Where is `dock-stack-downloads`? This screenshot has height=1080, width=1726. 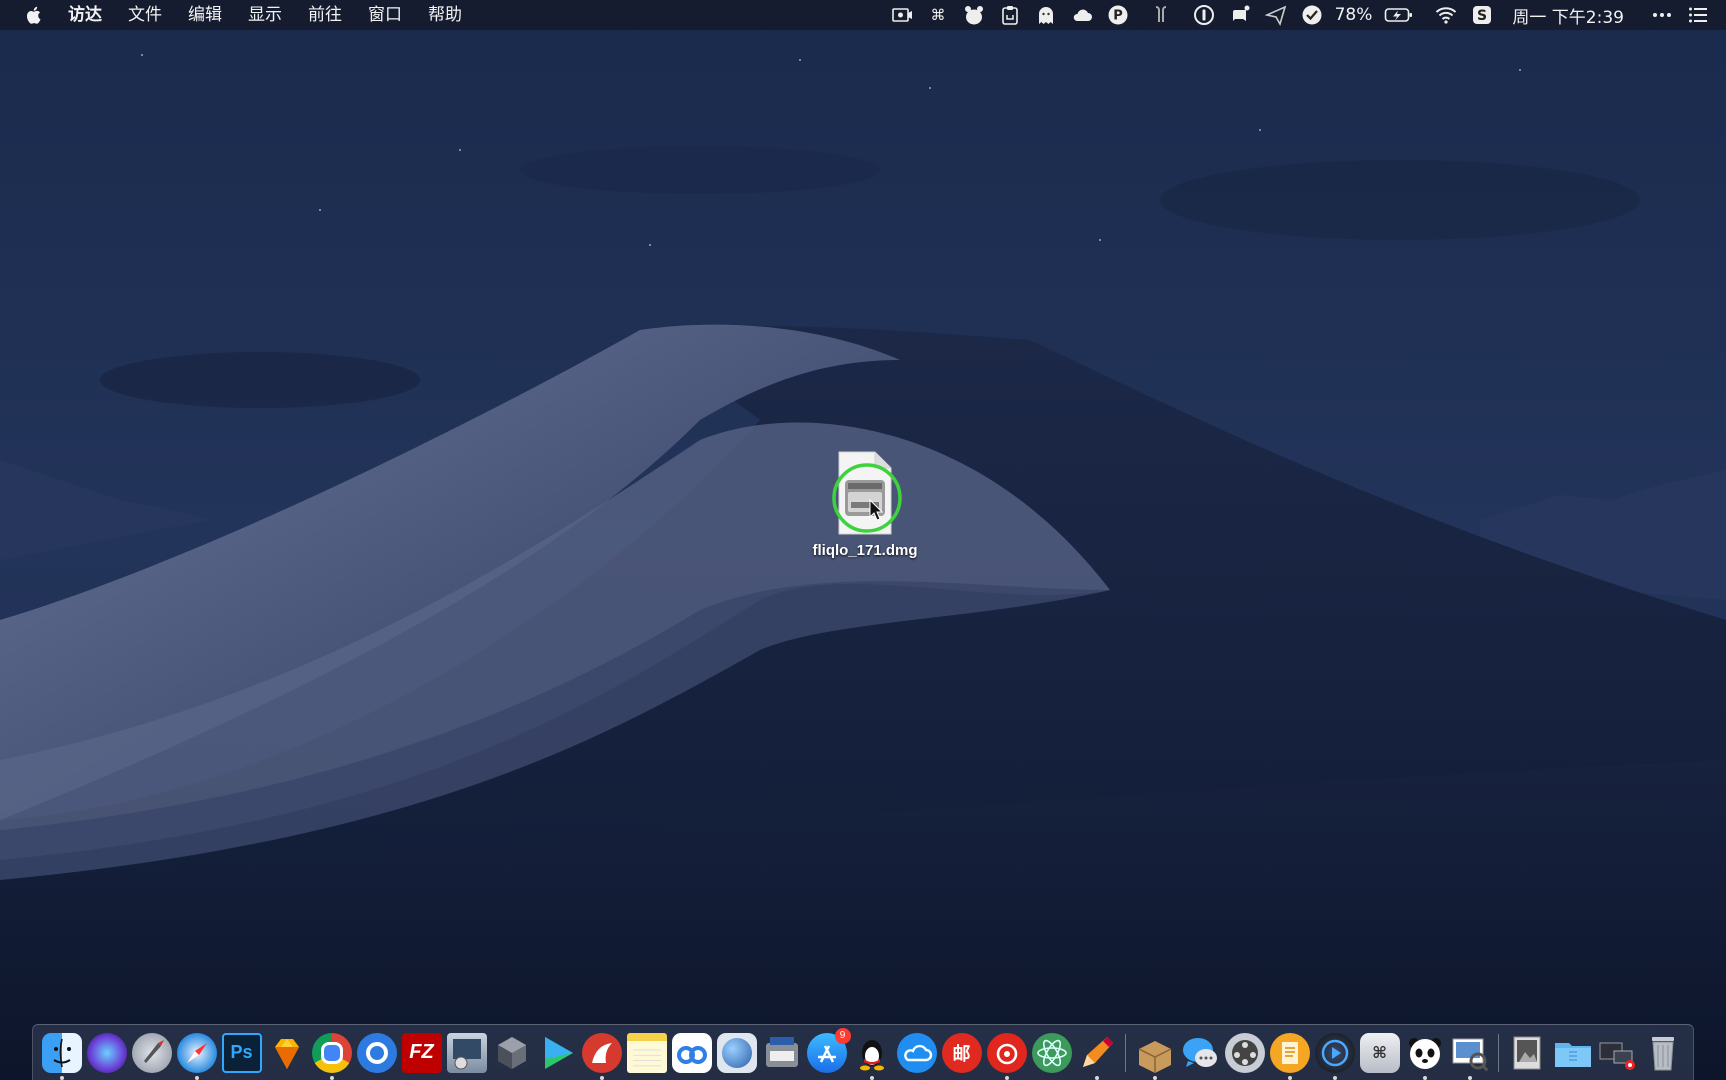 dock-stack-downloads is located at coordinates (1573, 1053).